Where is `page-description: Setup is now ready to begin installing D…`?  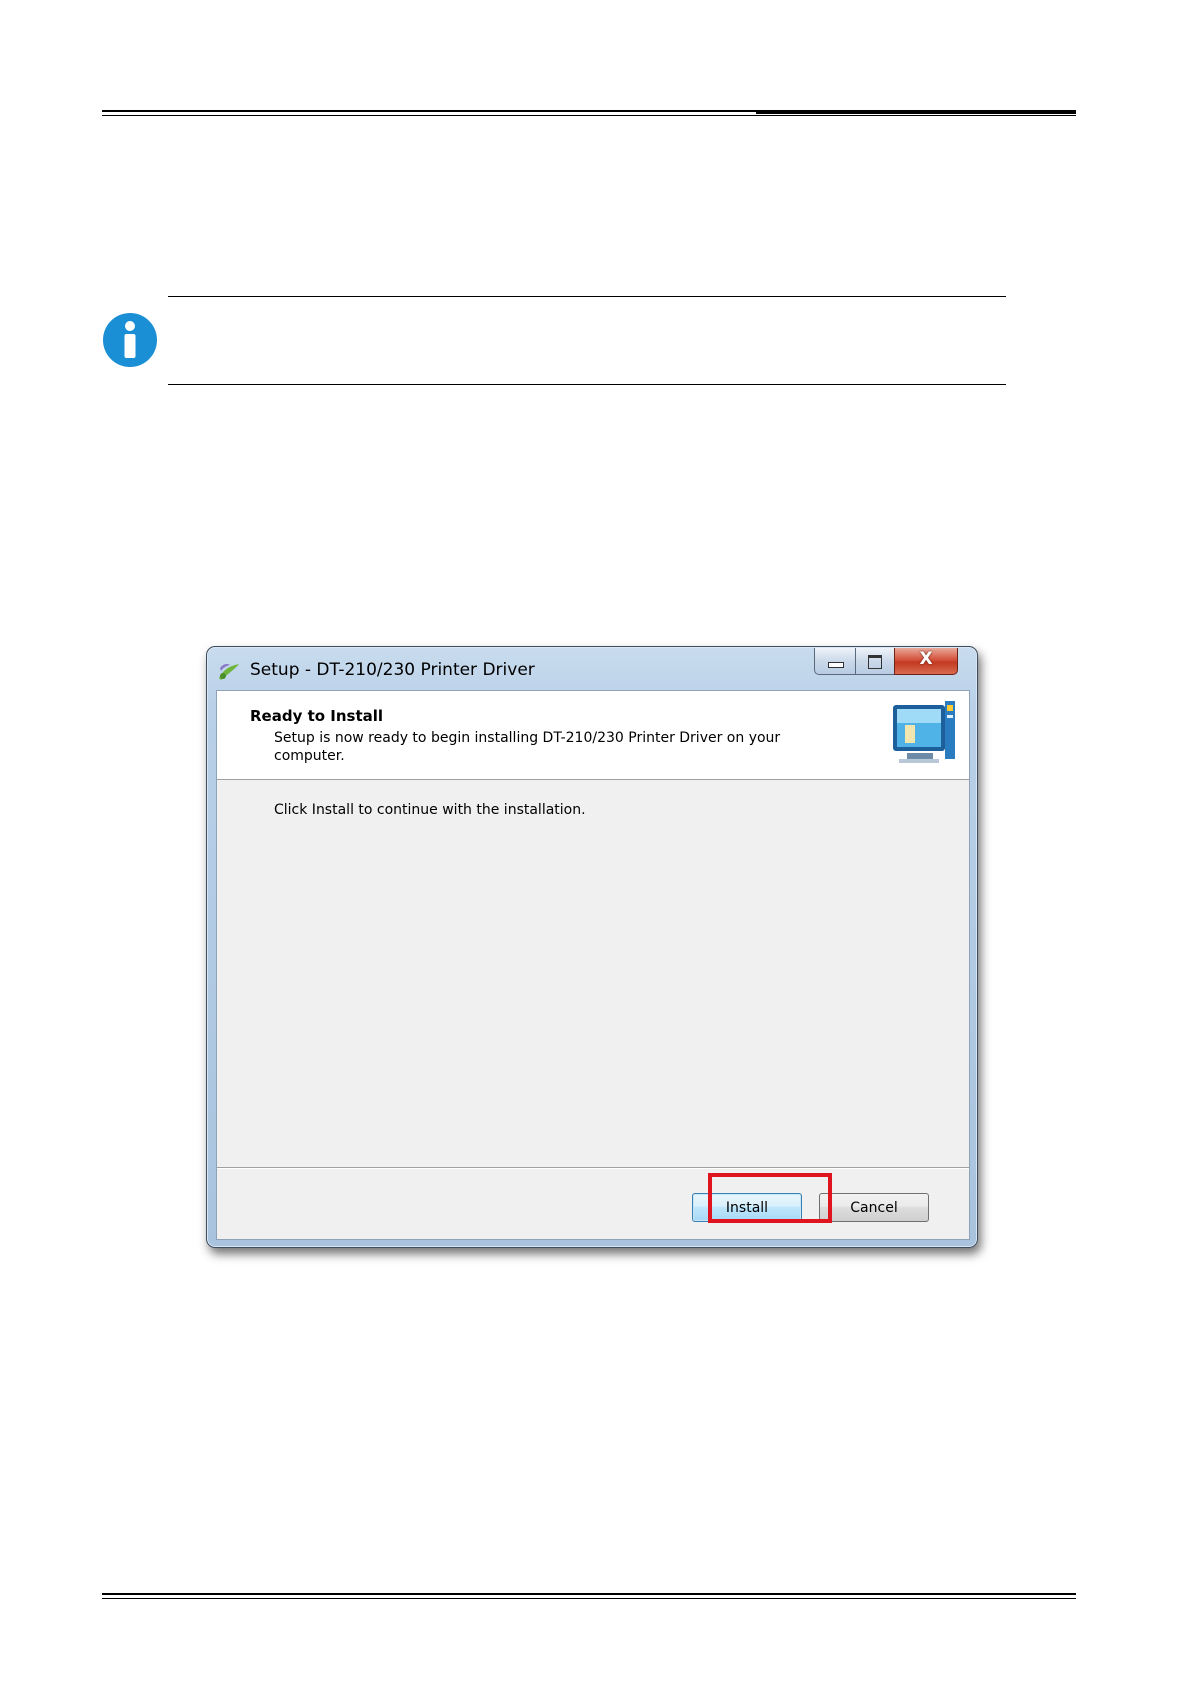 page-description: Setup is now ready to begin installing D… is located at coordinates (527, 747).